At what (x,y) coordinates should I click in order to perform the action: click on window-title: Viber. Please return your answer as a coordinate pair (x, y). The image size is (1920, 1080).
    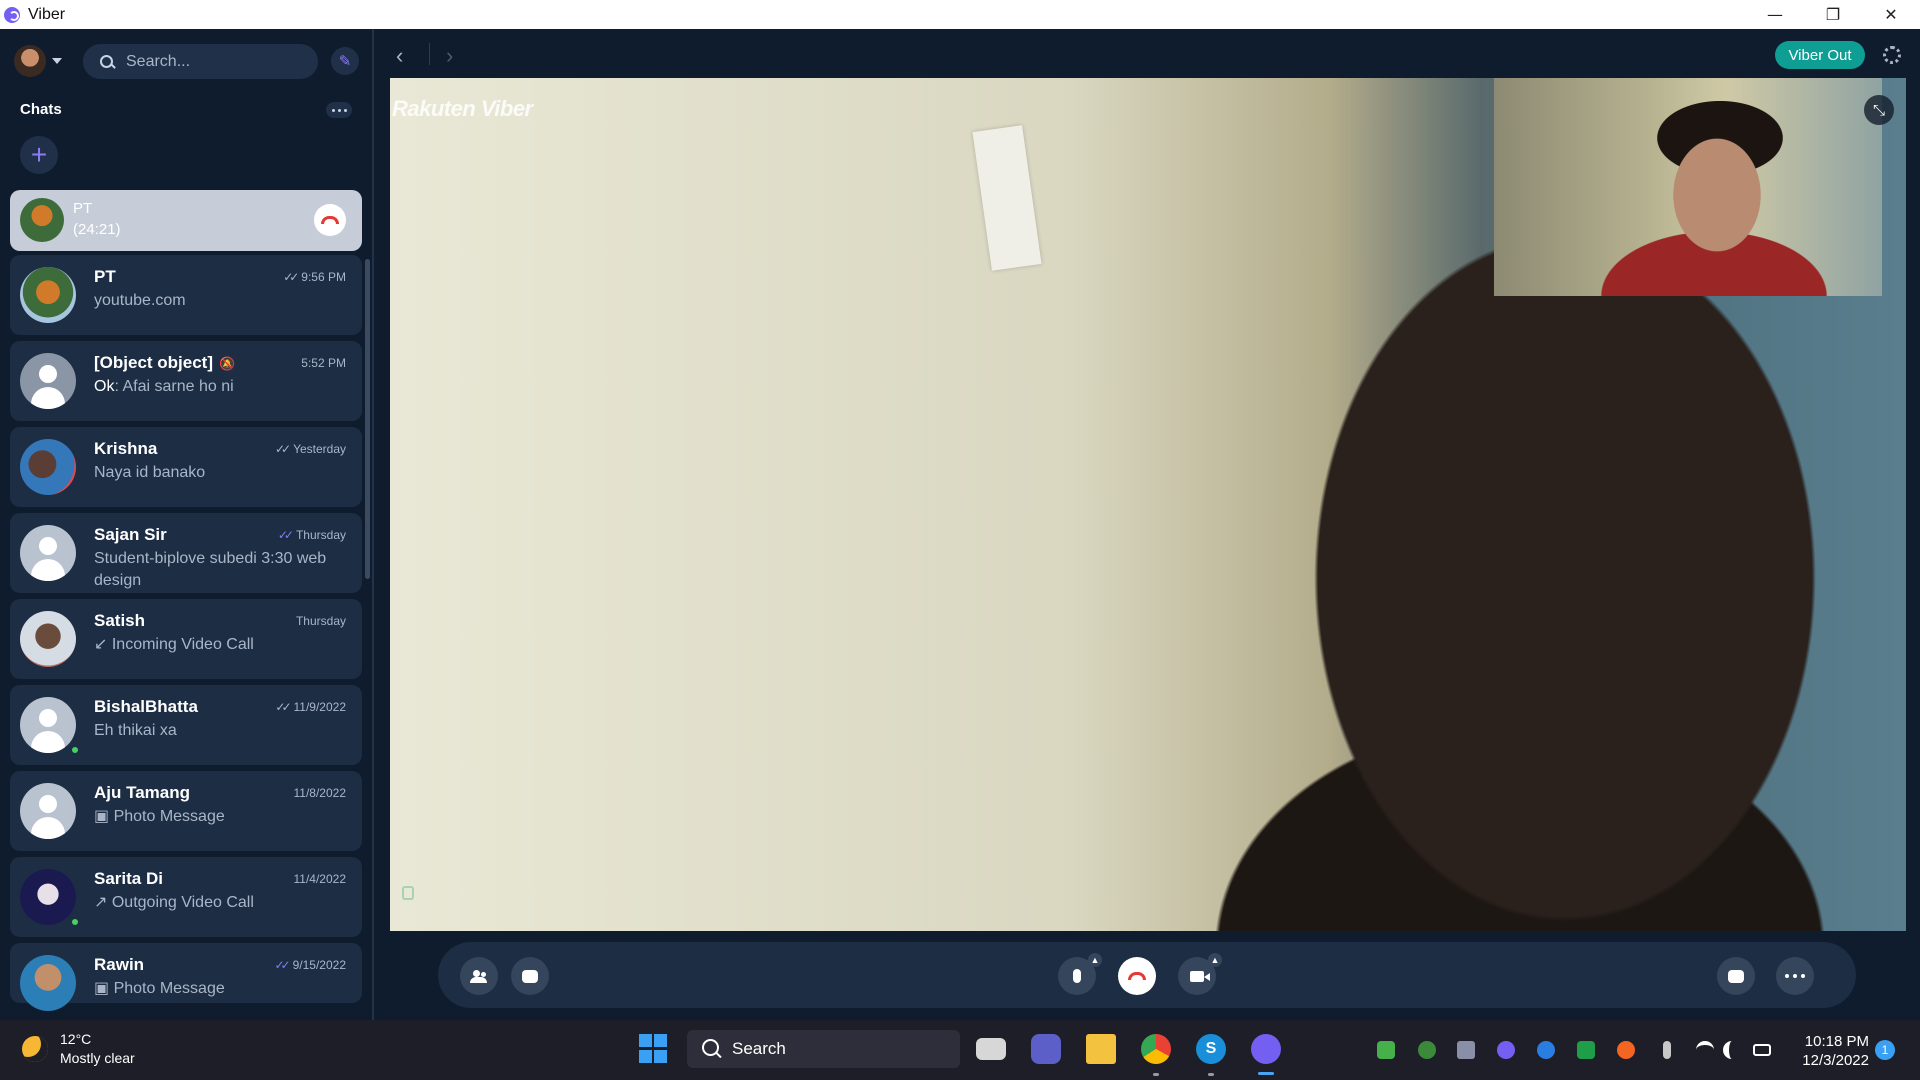
    Looking at the image, I should click on (47, 14).